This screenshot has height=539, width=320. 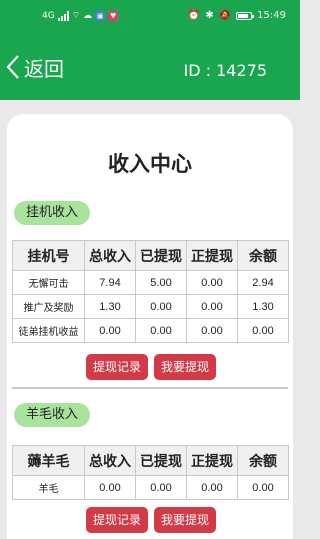 What do you see at coordinates (263, 282) in the screenshot?
I see `table-cell: 2.94` at bounding box center [263, 282].